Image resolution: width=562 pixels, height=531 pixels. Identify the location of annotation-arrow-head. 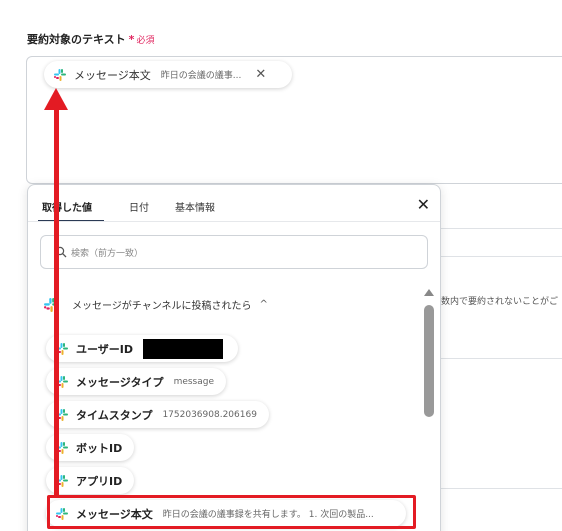
(56, 99).